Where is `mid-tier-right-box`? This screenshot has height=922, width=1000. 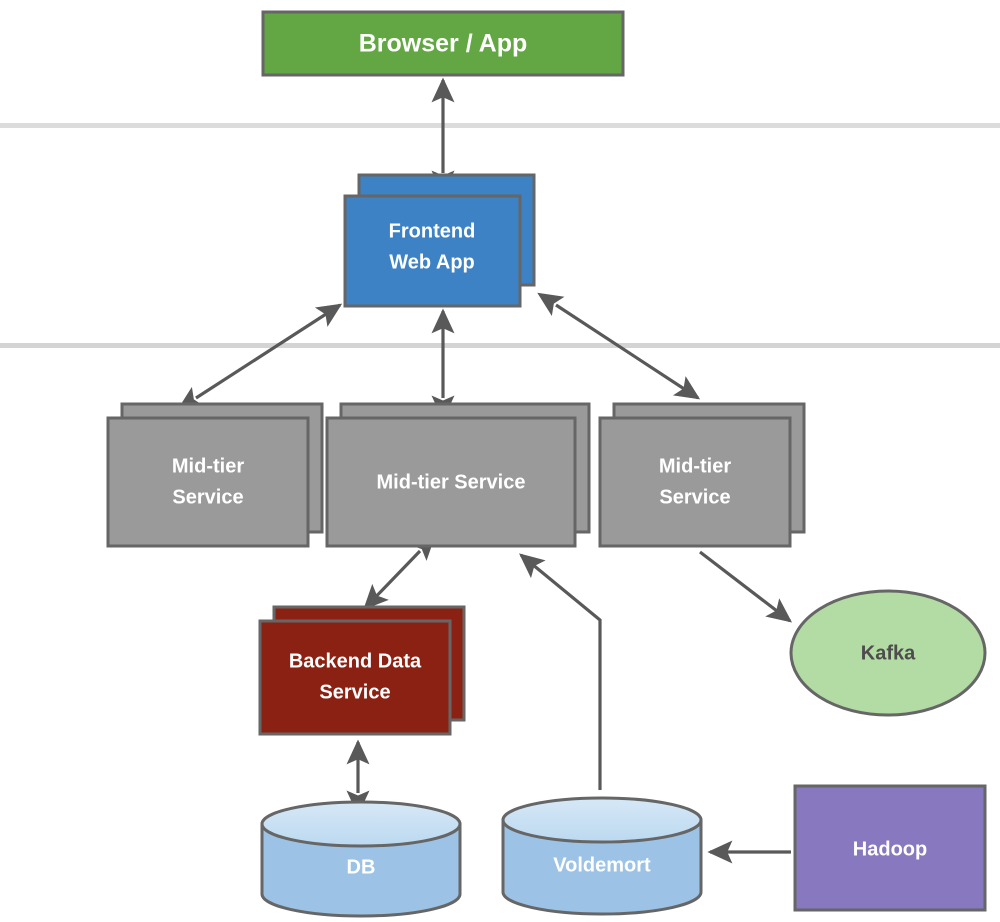
mid-tier-right-box is located at coordinates (695, 482).